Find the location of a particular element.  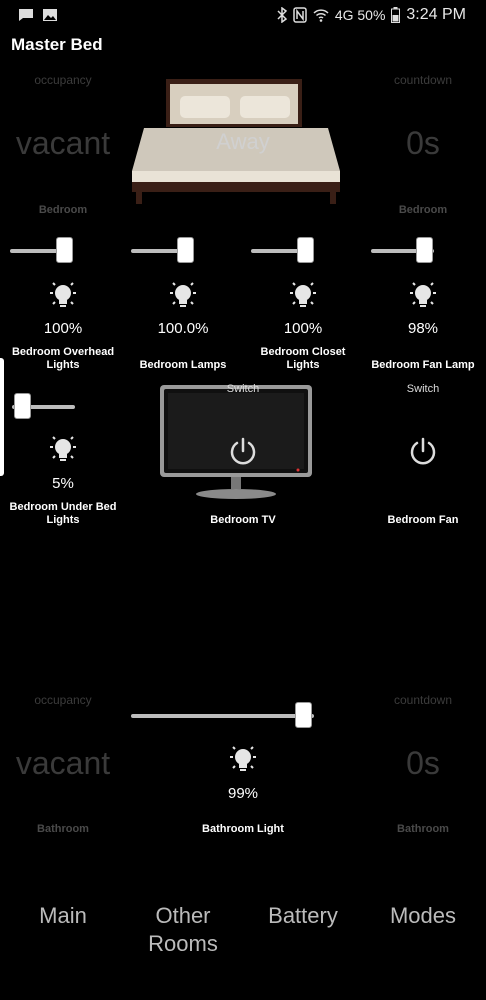

occupancy-room: Bedroom is located at coordinates (63, 210).